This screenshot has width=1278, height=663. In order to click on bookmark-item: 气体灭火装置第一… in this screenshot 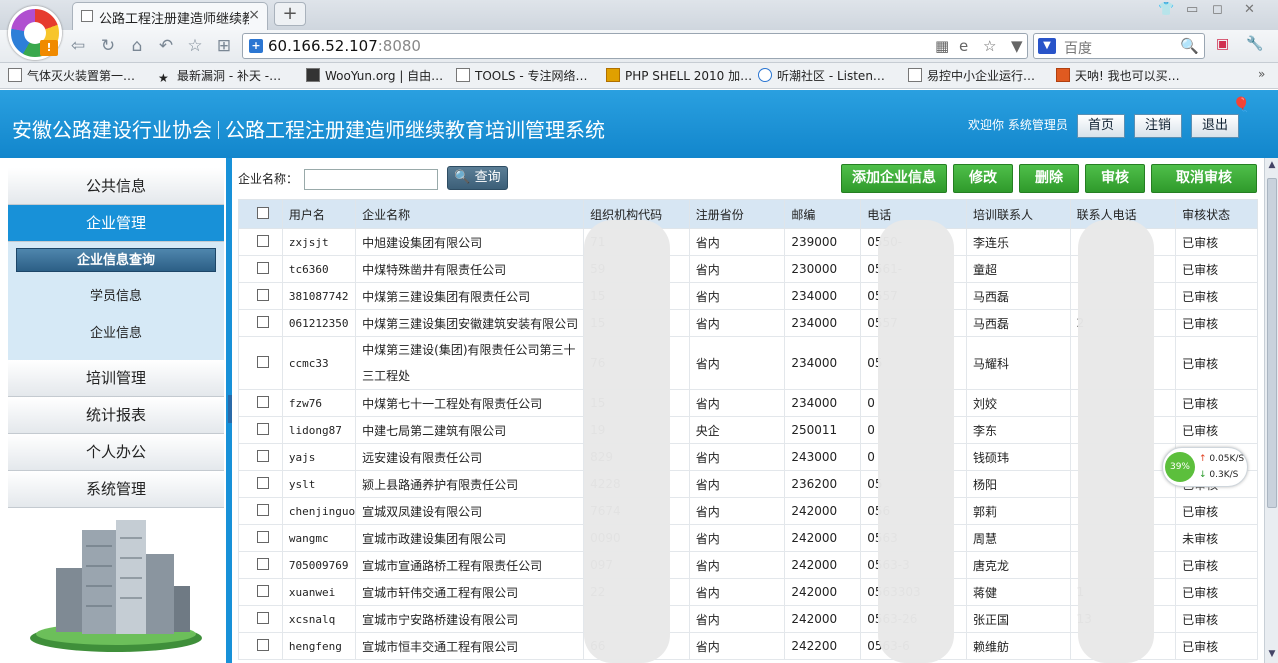, I will do `click(71, 75)`.